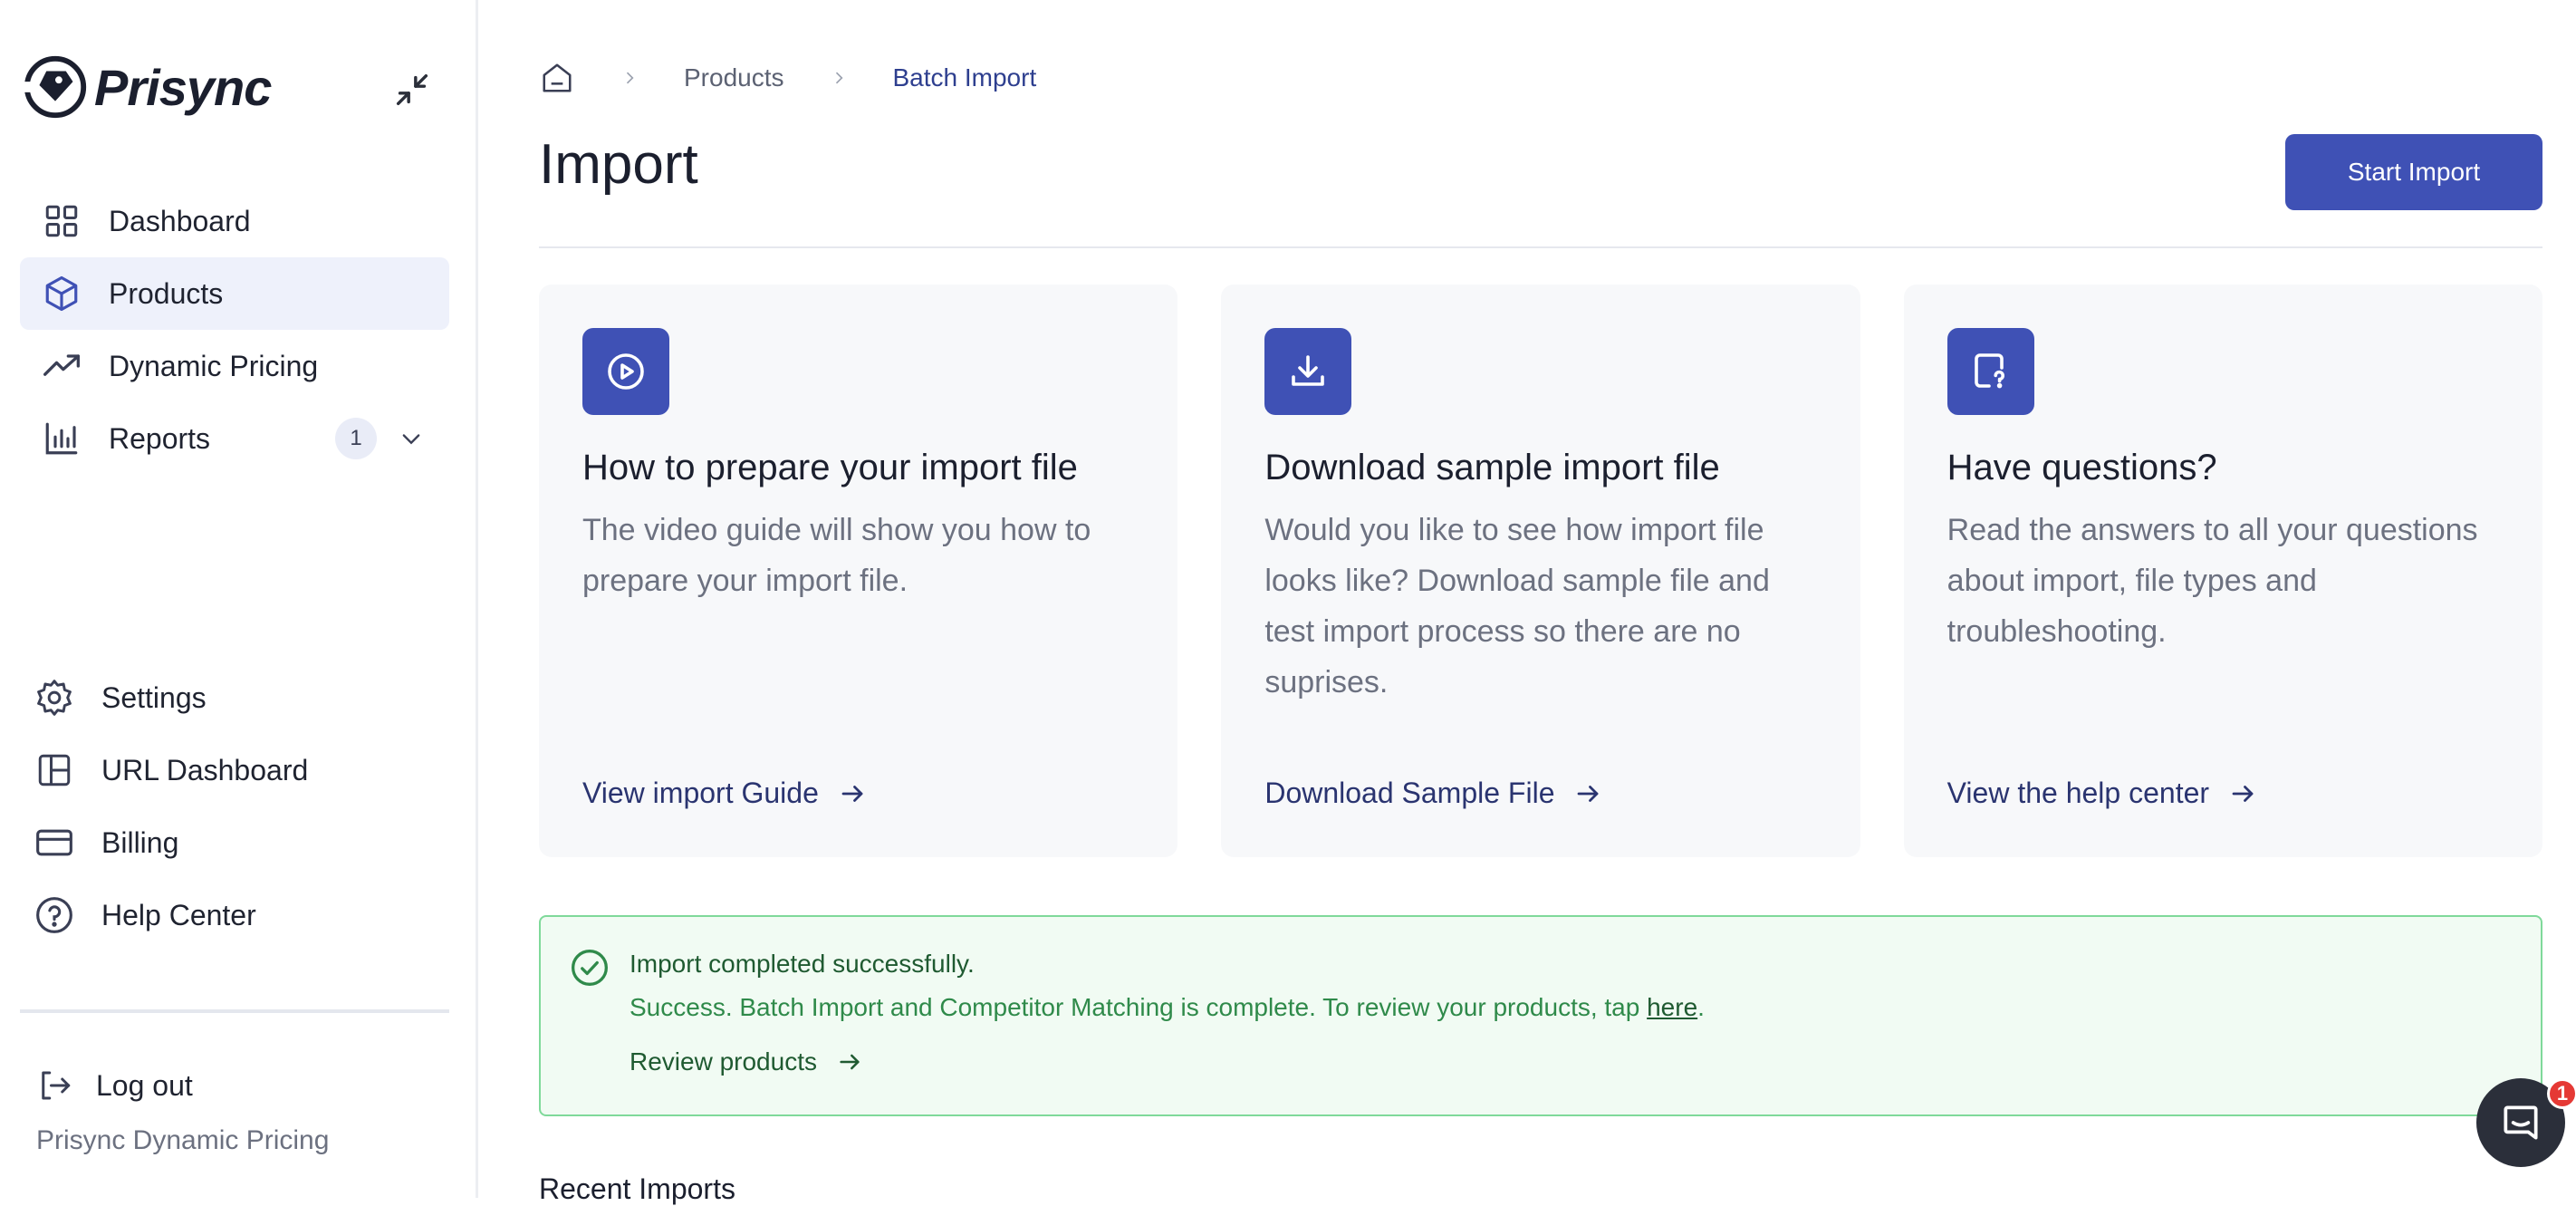  What do you see at coordinates (1409, 793) in the screenshot?
I see `card-link-label: Download Sample File` at bounding box center [1409, 793].